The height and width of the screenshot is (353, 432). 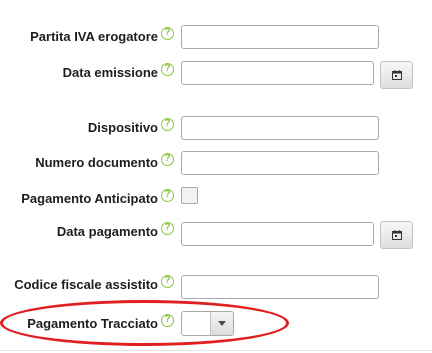 I want to click on bottom-divider, so click(x=216, y=350).